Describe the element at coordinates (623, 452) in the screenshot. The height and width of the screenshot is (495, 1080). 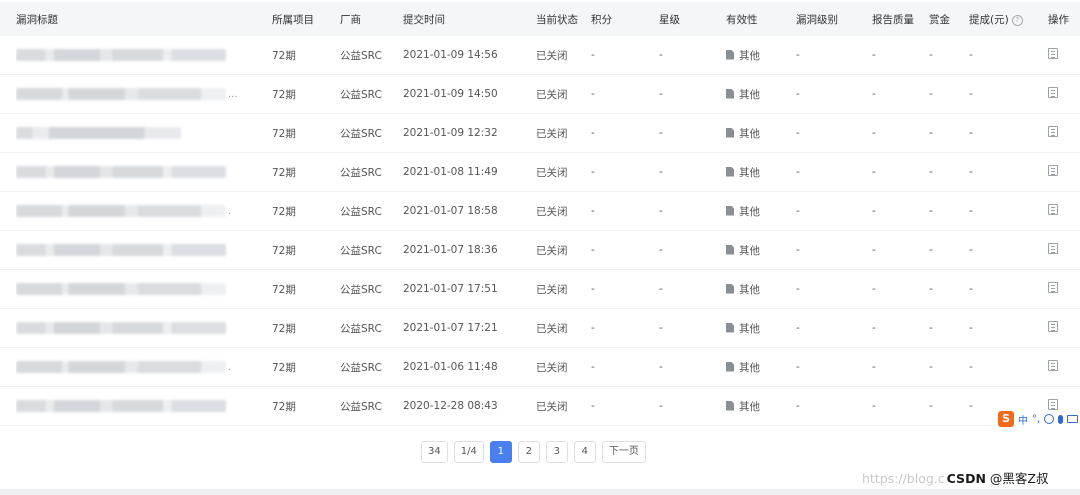
I see `next-page-button: 下一页` at that location.